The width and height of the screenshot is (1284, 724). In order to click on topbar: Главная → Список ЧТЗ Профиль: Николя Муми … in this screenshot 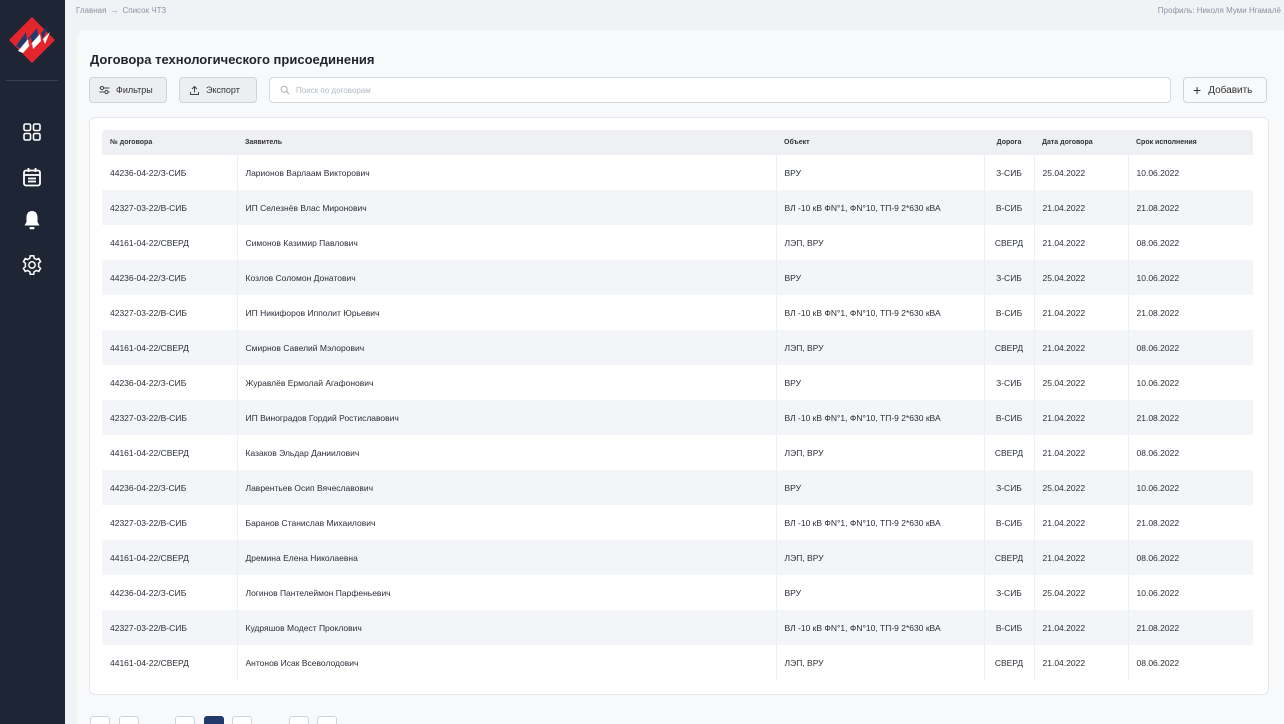, I will do `click(674, 11)`.